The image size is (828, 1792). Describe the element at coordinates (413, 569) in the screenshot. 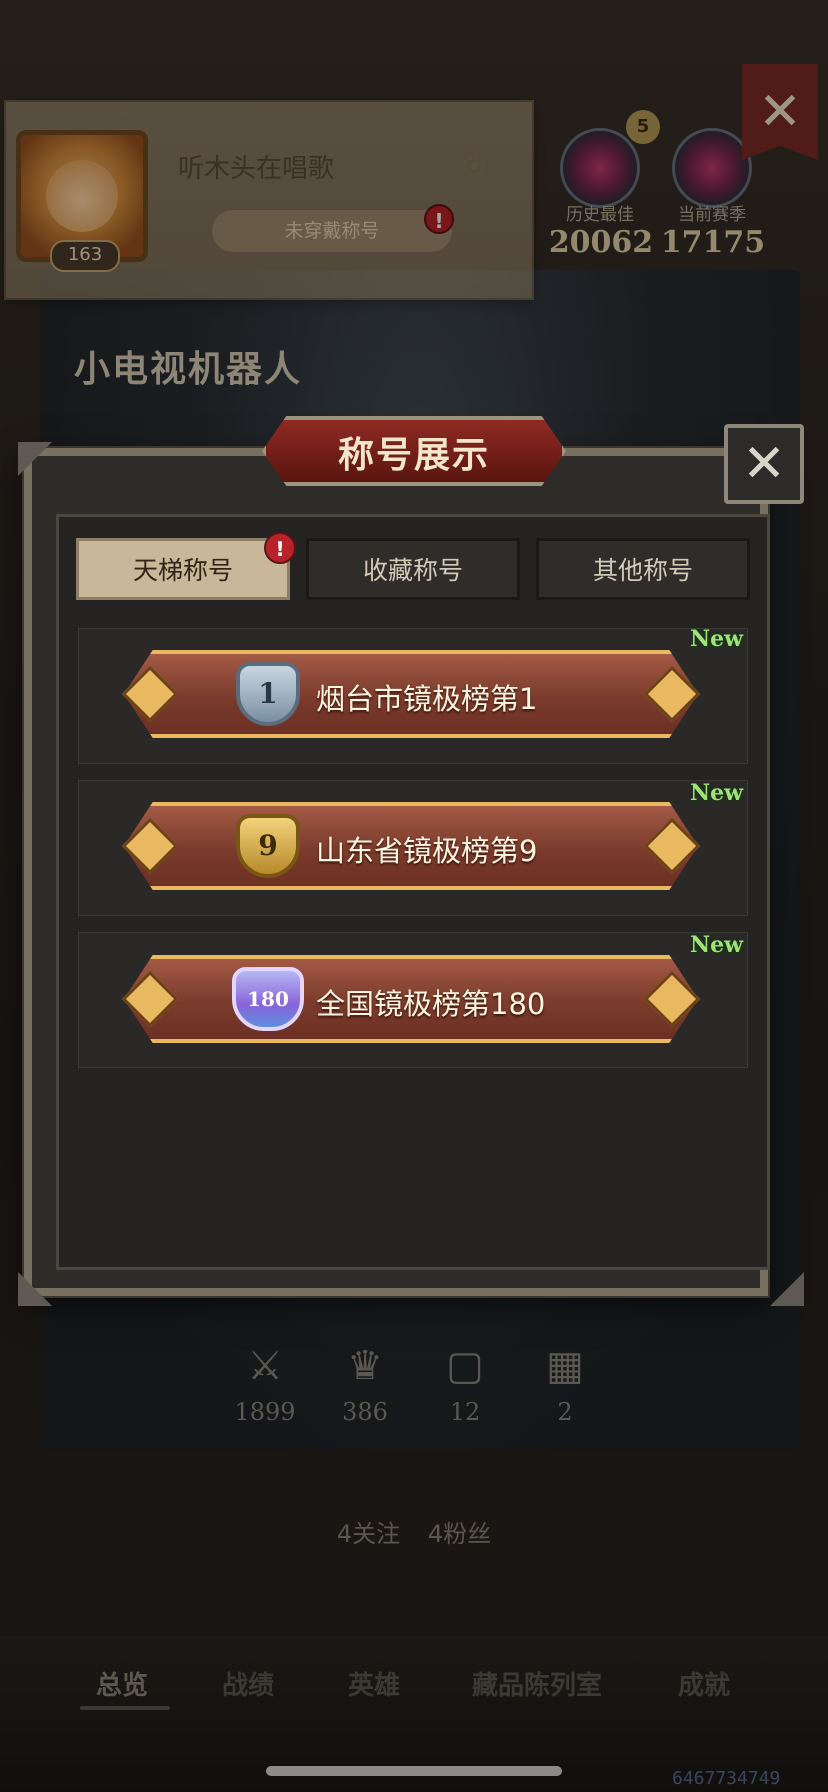

I see `tab-collection-titles: 收藏称号` at that location.